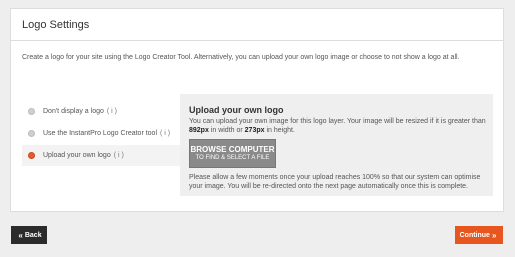 The height and width of the screenshot is (257, 515). Describe the element at coordinates (20, 235) in the screenshot. I see `double-left-arrow-icon: «` at that location.